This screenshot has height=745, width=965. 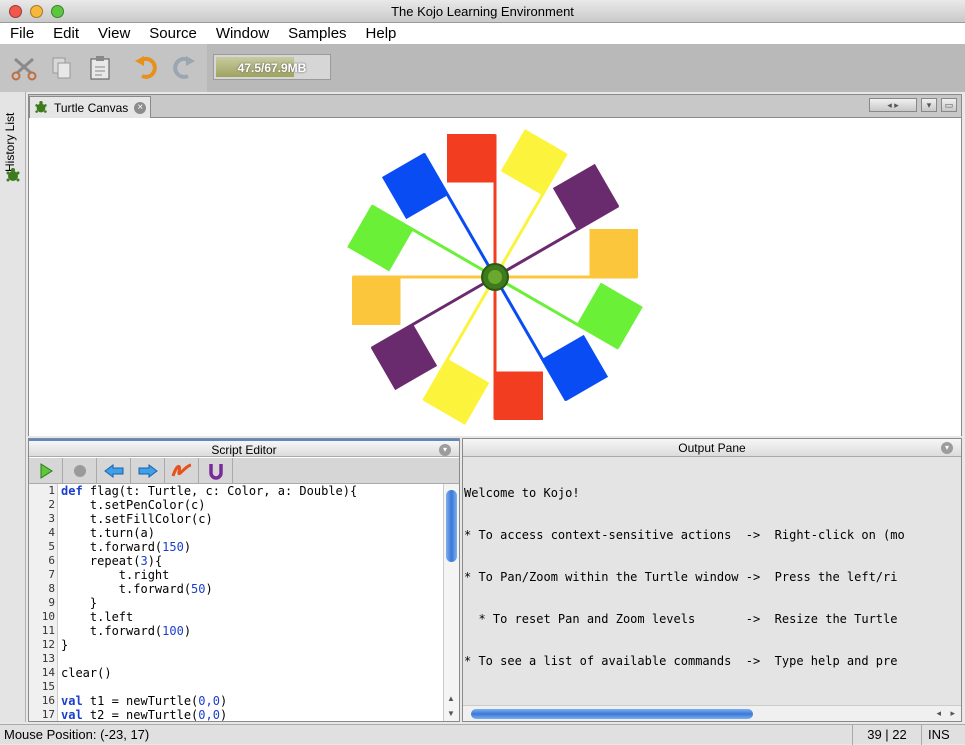 I want to click on line-number: 2, so click(x=51, y=504).